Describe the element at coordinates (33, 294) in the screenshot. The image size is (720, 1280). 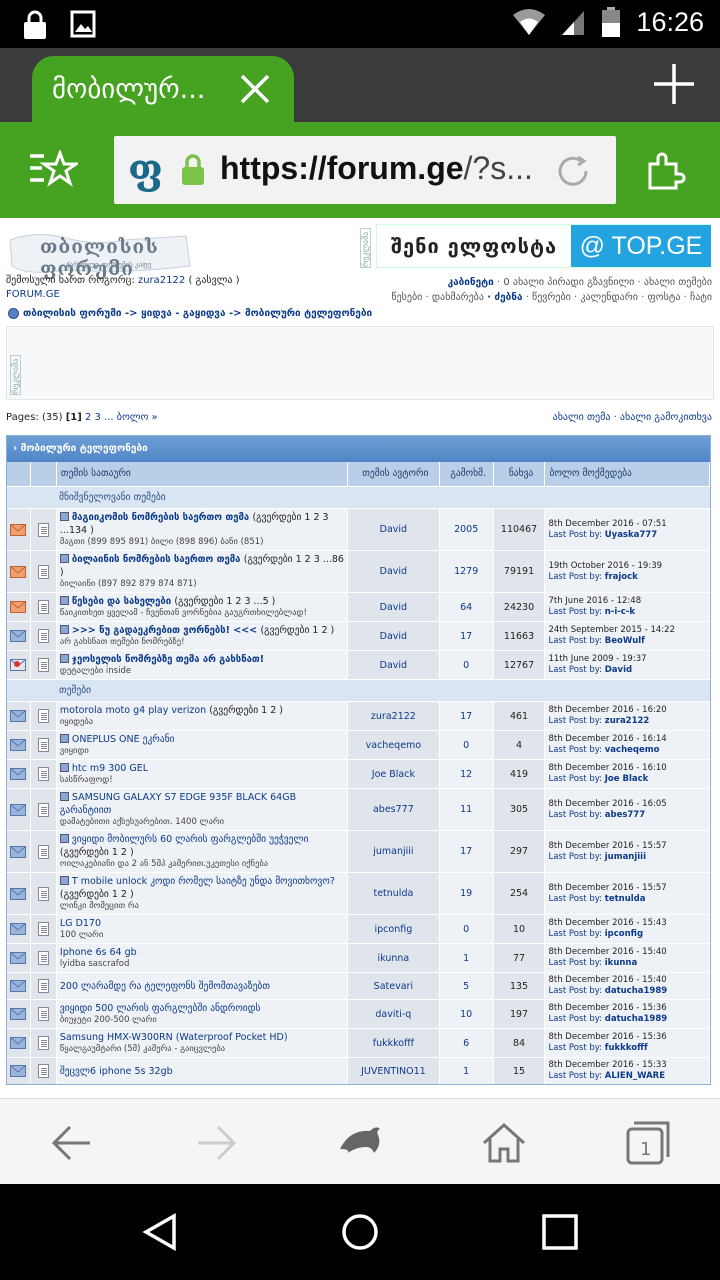
I see `forumge-link: FORUM.GE` at that location.